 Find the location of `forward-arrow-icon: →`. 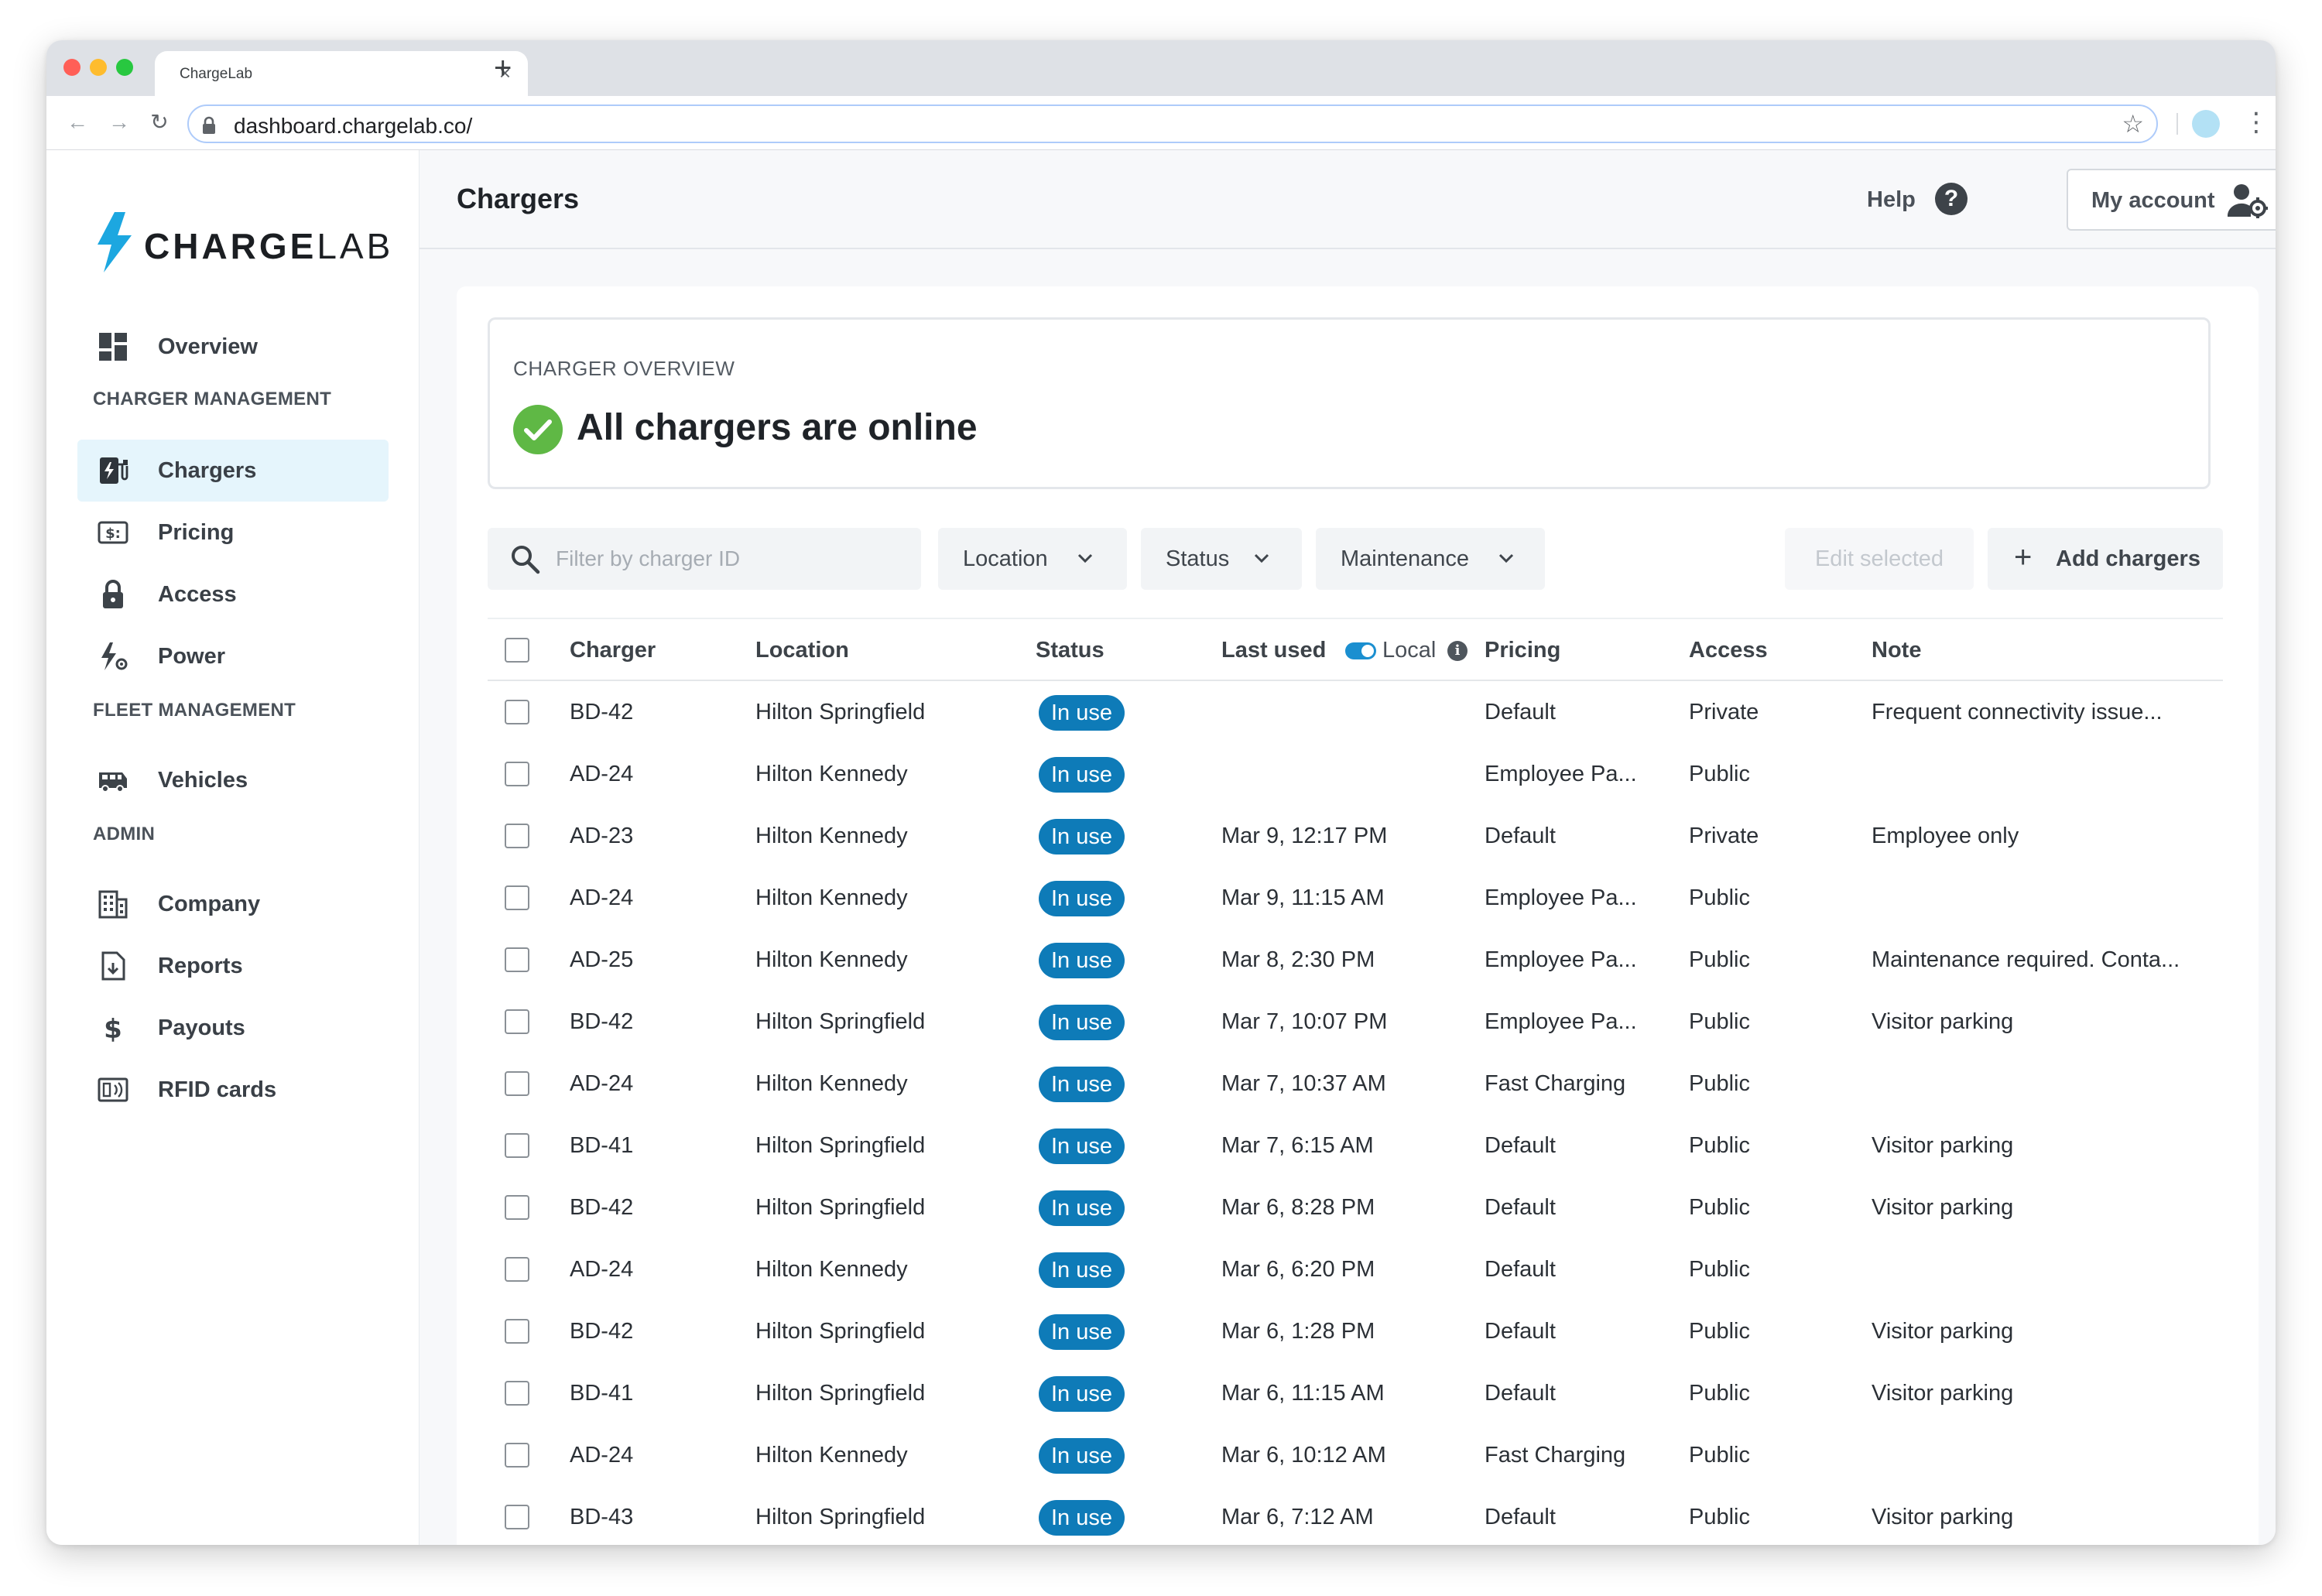

forward-arrow-icon: → is located at coordinates (119, 122).